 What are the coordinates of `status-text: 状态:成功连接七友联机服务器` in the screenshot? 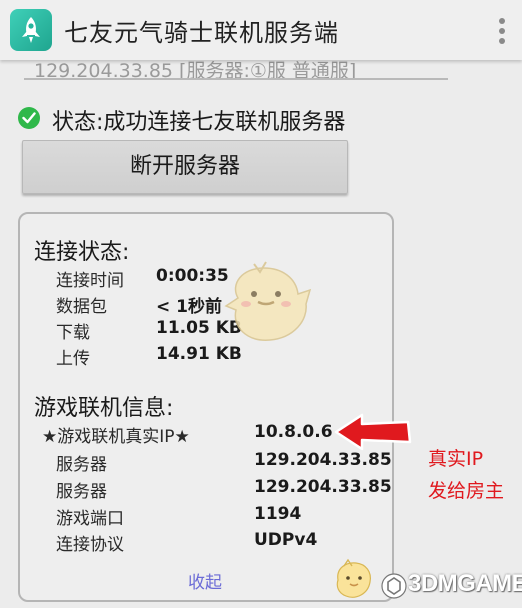 It's located at (199, 122).